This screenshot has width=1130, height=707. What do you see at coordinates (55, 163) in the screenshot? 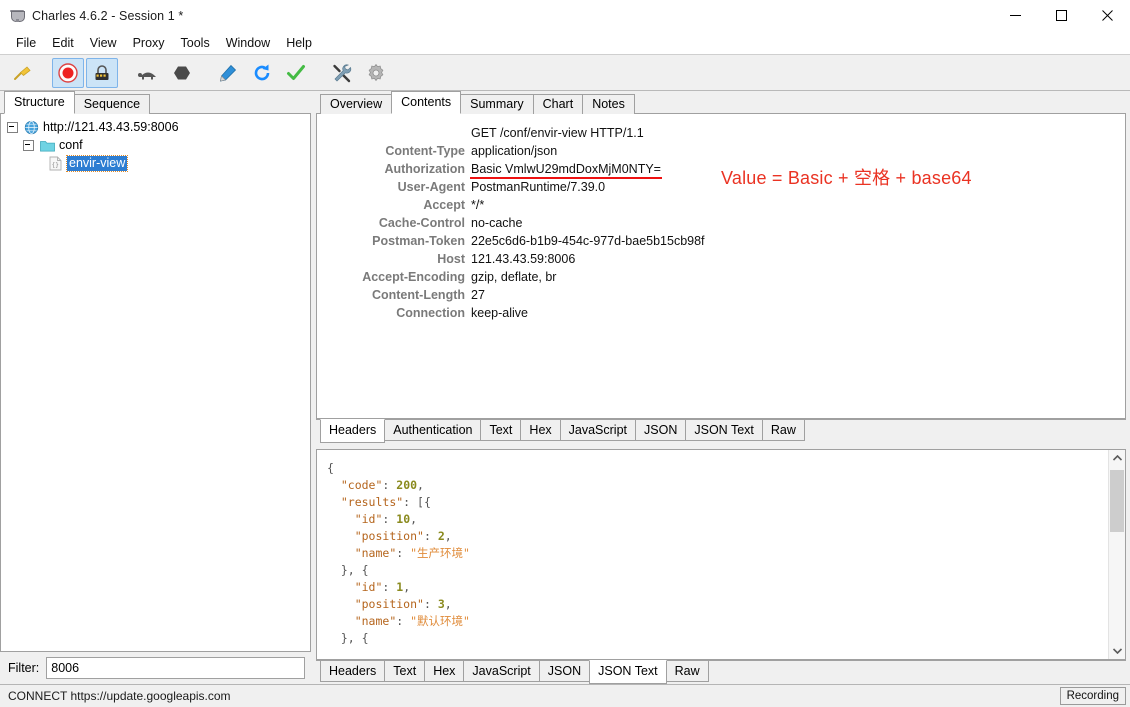
I see `json-file-icon: {}` at bounding box center [55, 163].